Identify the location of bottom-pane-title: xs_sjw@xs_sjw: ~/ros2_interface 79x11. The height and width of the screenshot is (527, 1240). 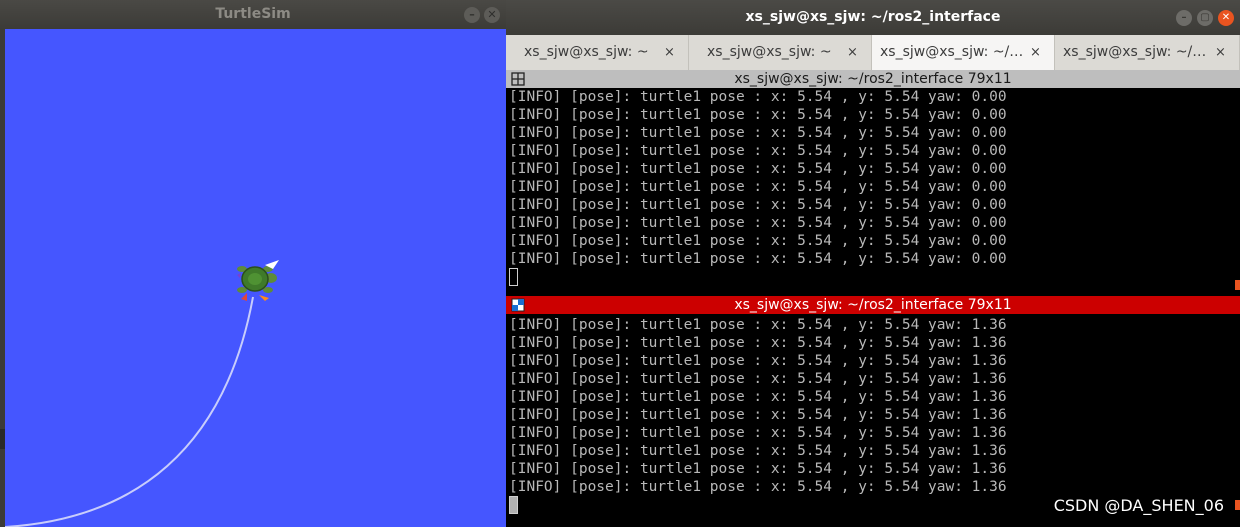
(873, 305).